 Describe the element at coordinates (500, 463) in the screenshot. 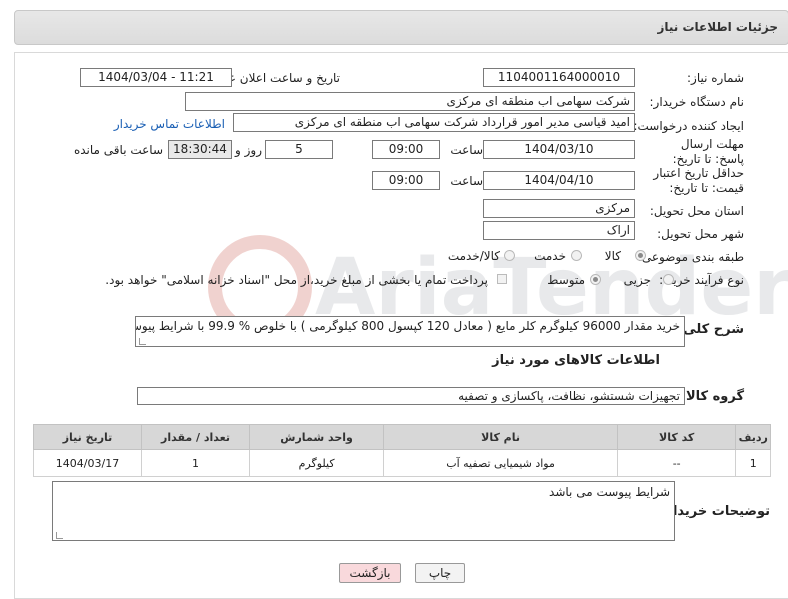

I see `cell-goods-name: مواد شیمیایی تصفیه آب` at that location.